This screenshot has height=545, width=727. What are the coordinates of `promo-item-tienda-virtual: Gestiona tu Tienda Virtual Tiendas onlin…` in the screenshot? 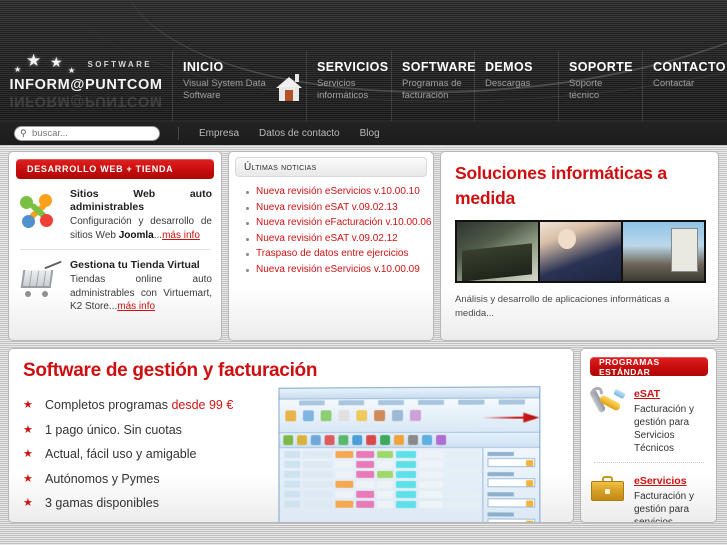 It's located at (115, 282).